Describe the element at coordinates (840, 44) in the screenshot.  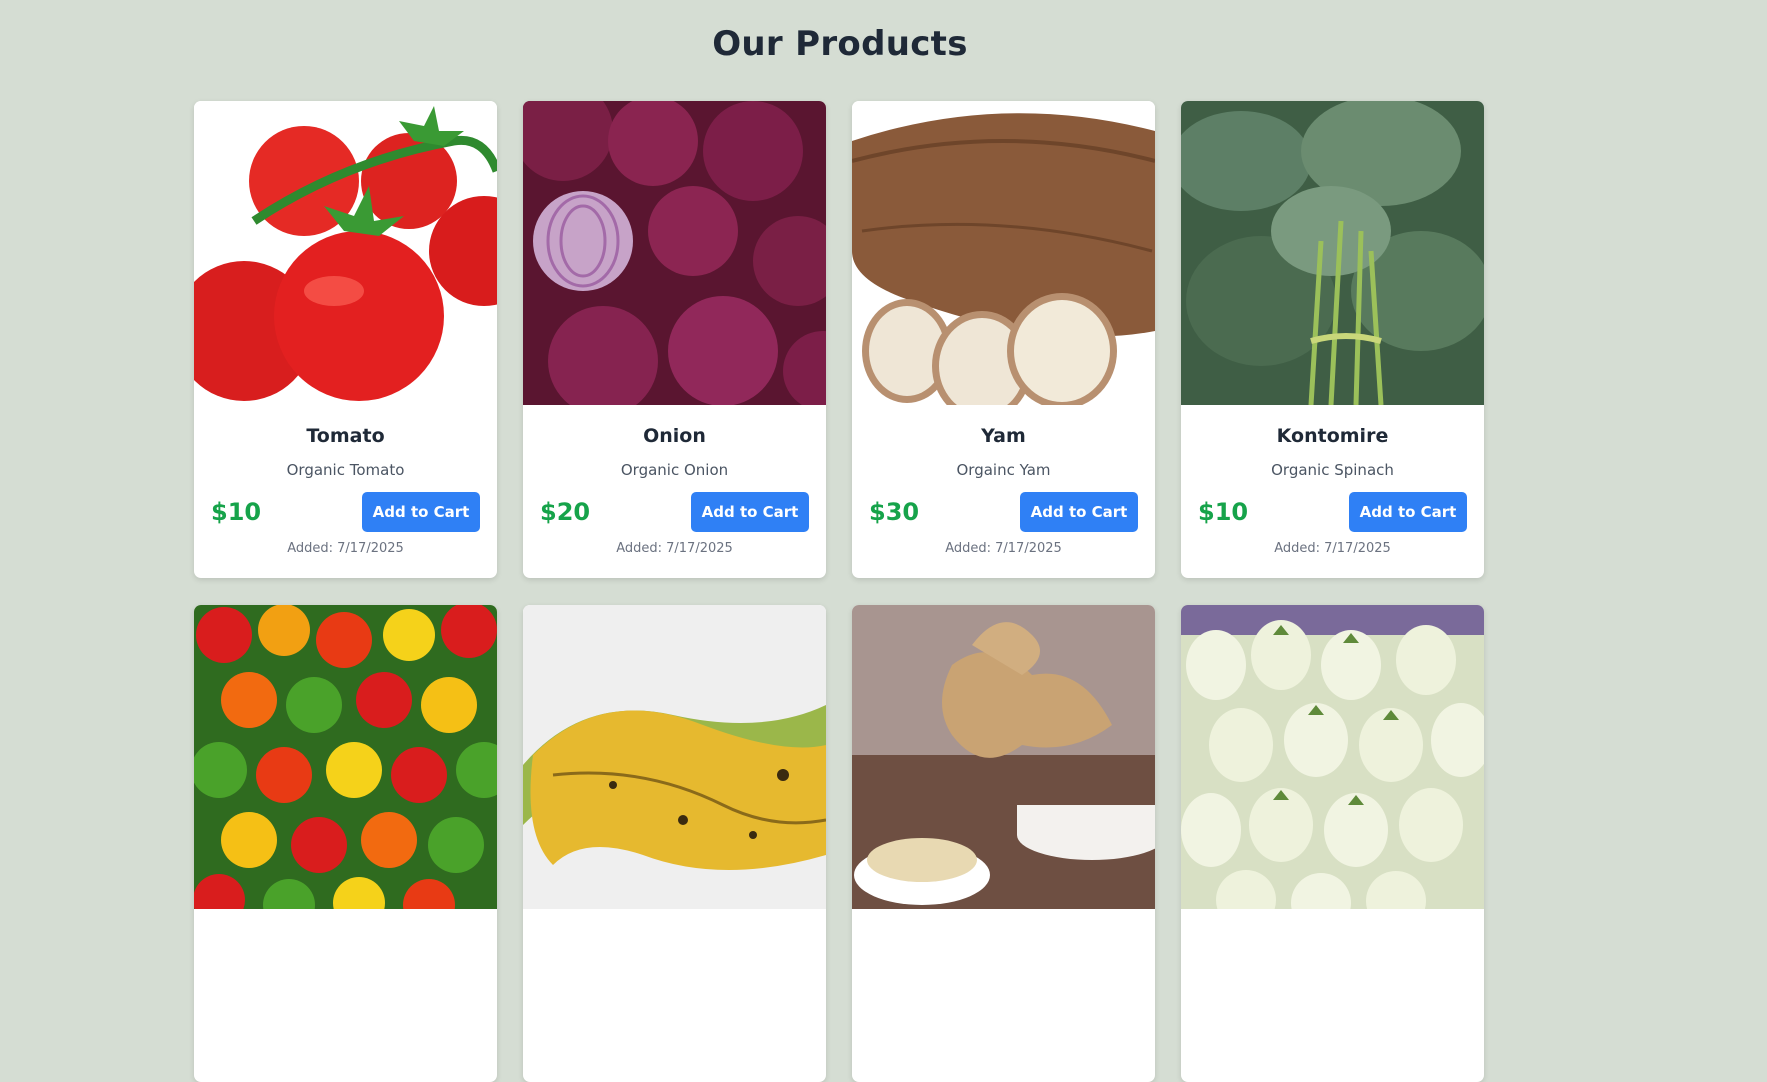
I see `page-title: Our Products` at that location.